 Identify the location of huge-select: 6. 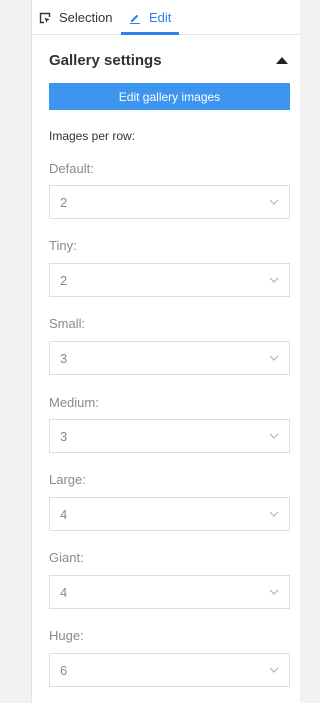
(169, 670).